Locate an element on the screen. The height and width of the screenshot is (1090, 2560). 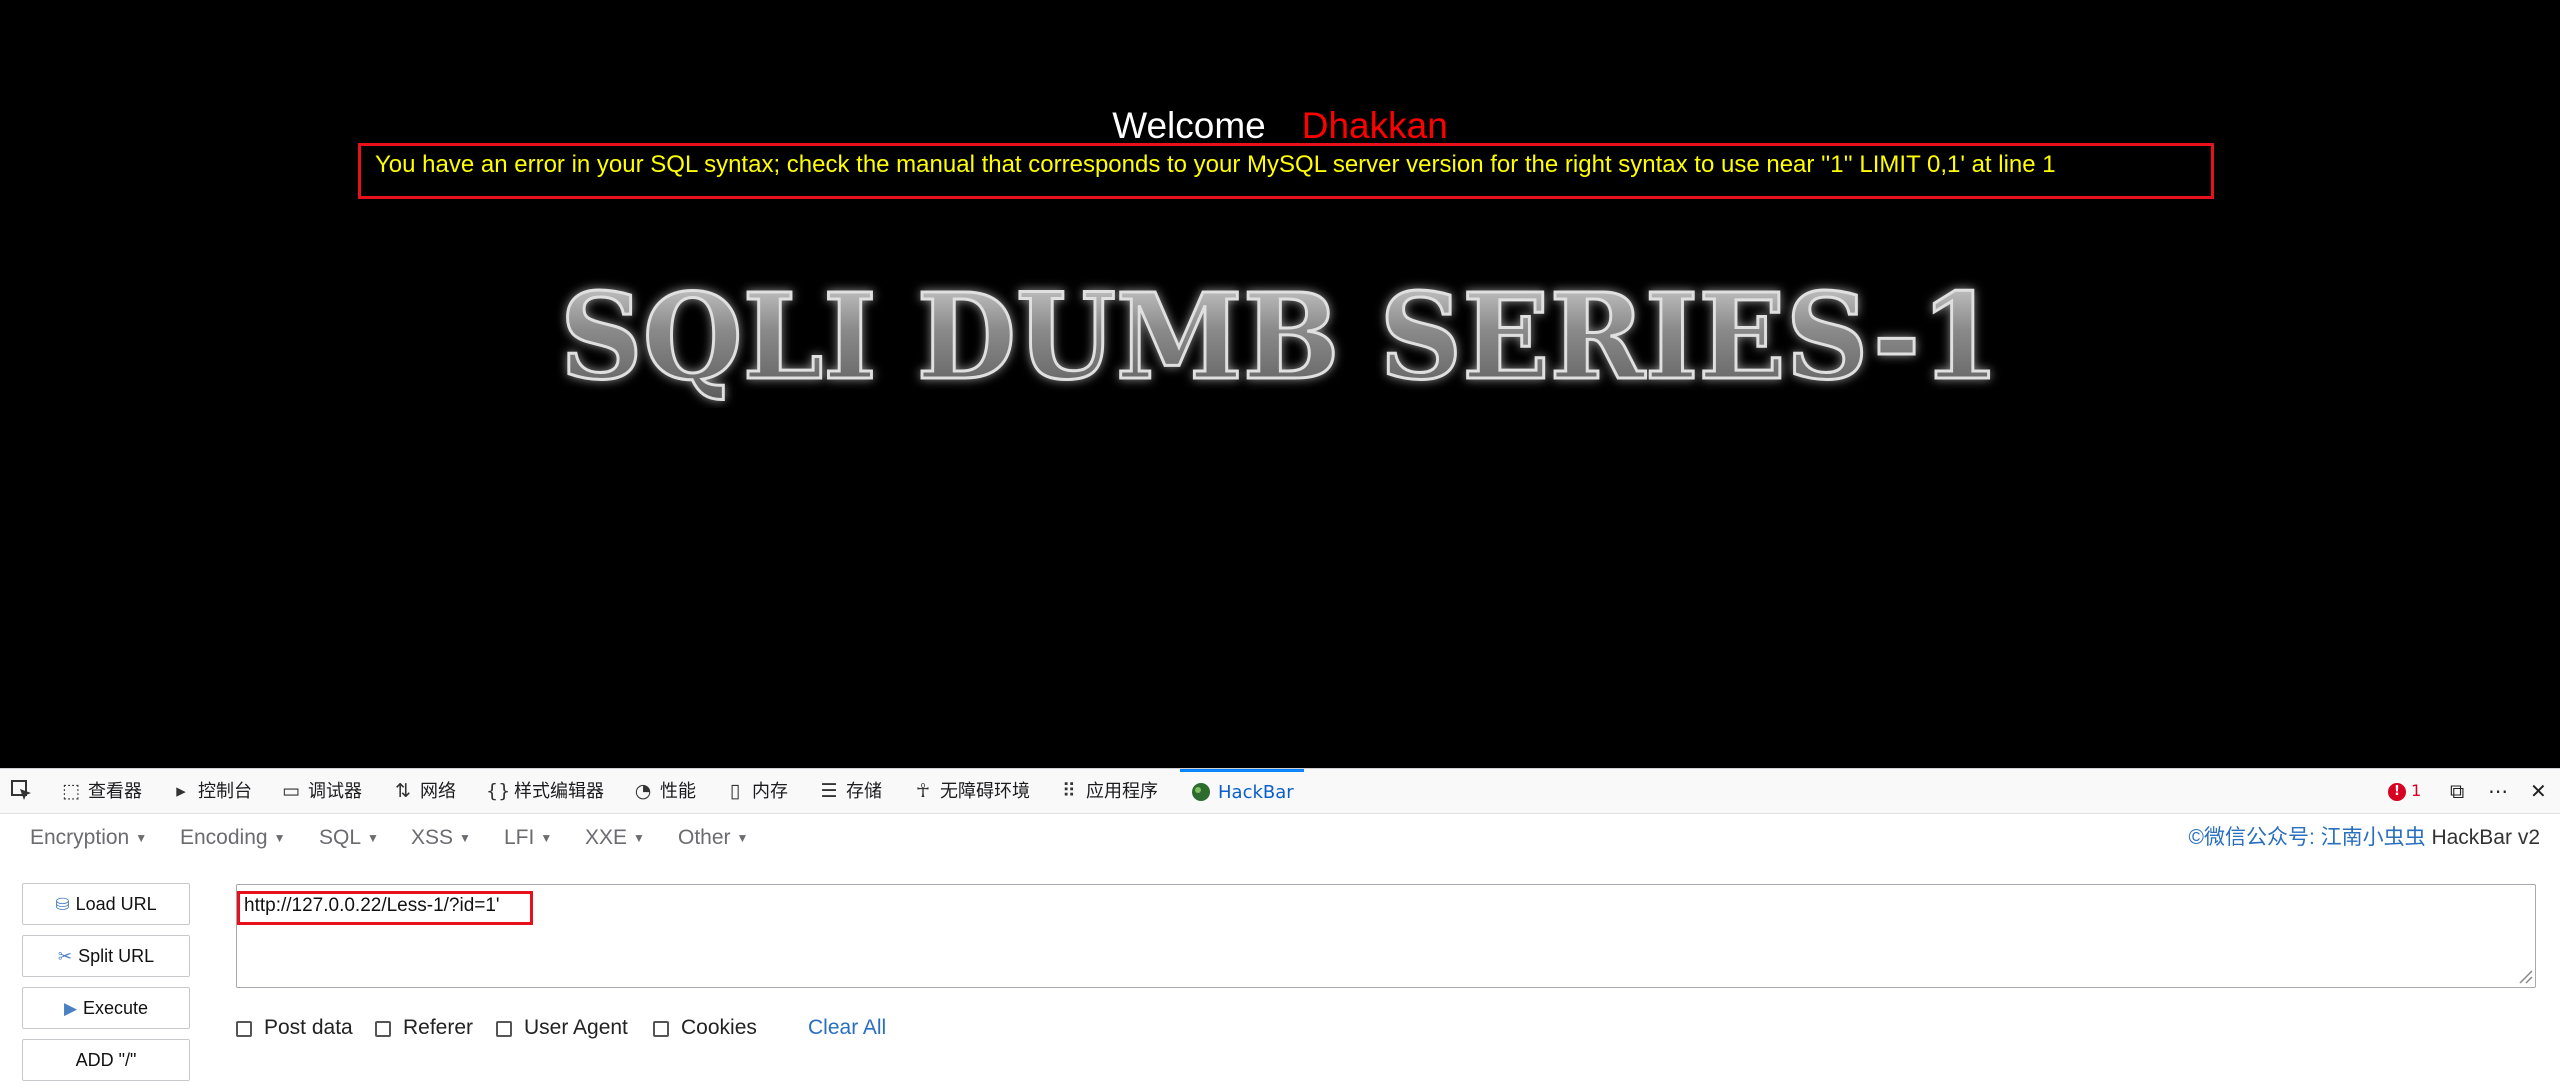
execute-icon: ▶ is located at coordinates (70, 1008).